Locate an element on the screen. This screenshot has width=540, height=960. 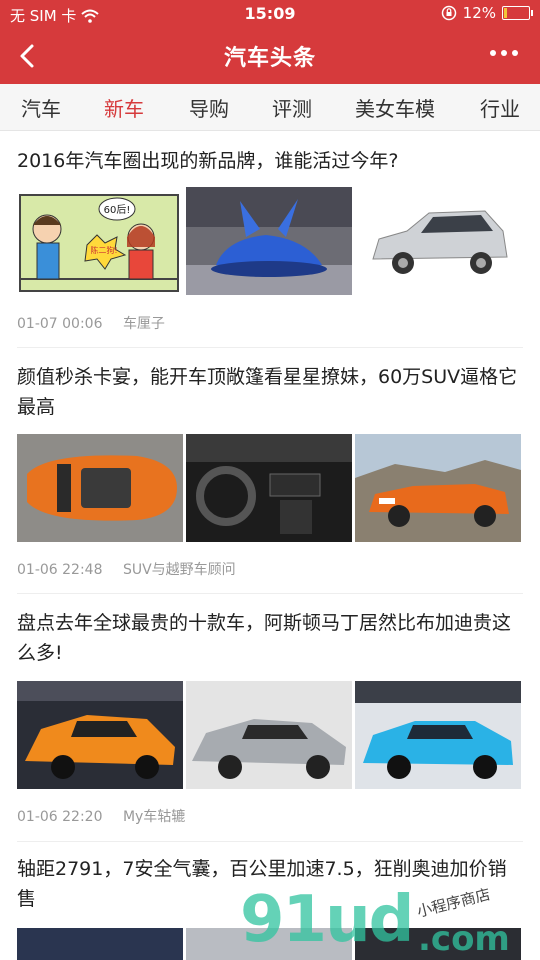
category-tabs: 汽车 新车 导购 评测 美女车模 行业 is located at coordinates (270, 107).